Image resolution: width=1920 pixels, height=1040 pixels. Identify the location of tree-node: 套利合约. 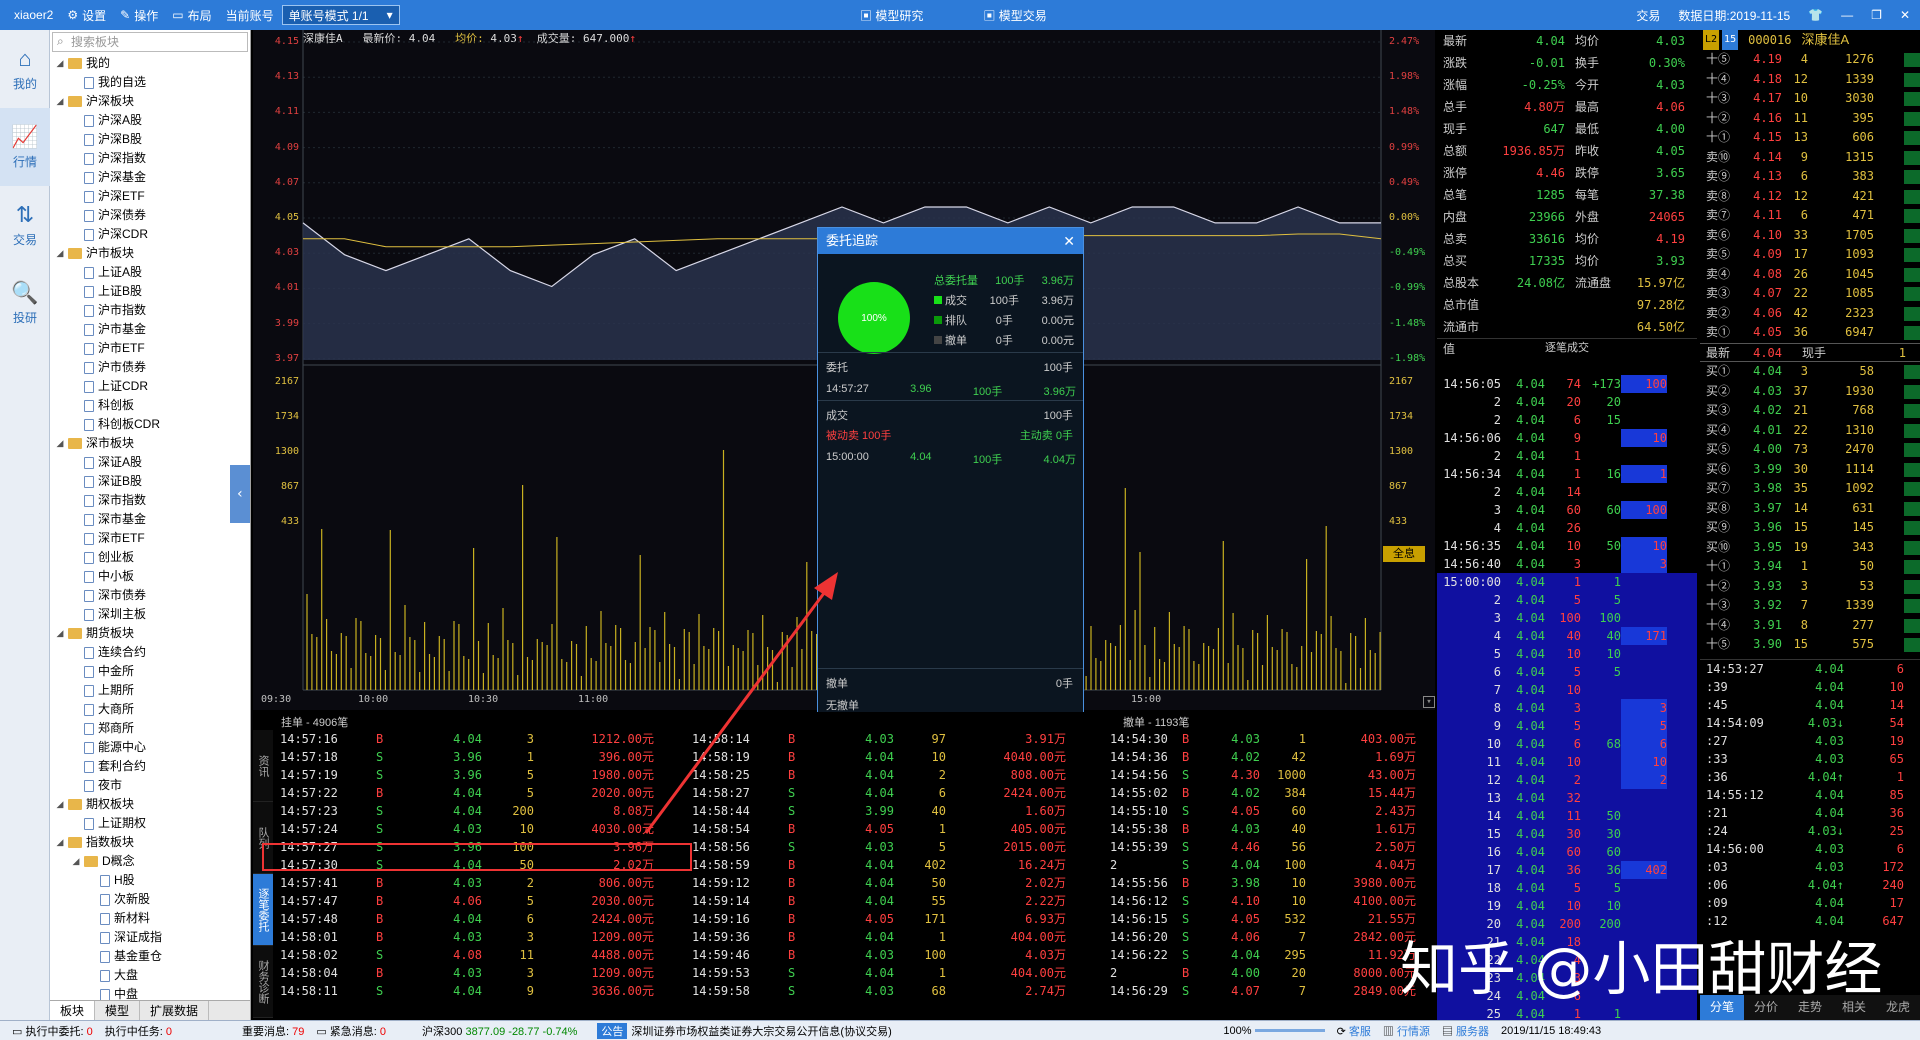
(150, 766).